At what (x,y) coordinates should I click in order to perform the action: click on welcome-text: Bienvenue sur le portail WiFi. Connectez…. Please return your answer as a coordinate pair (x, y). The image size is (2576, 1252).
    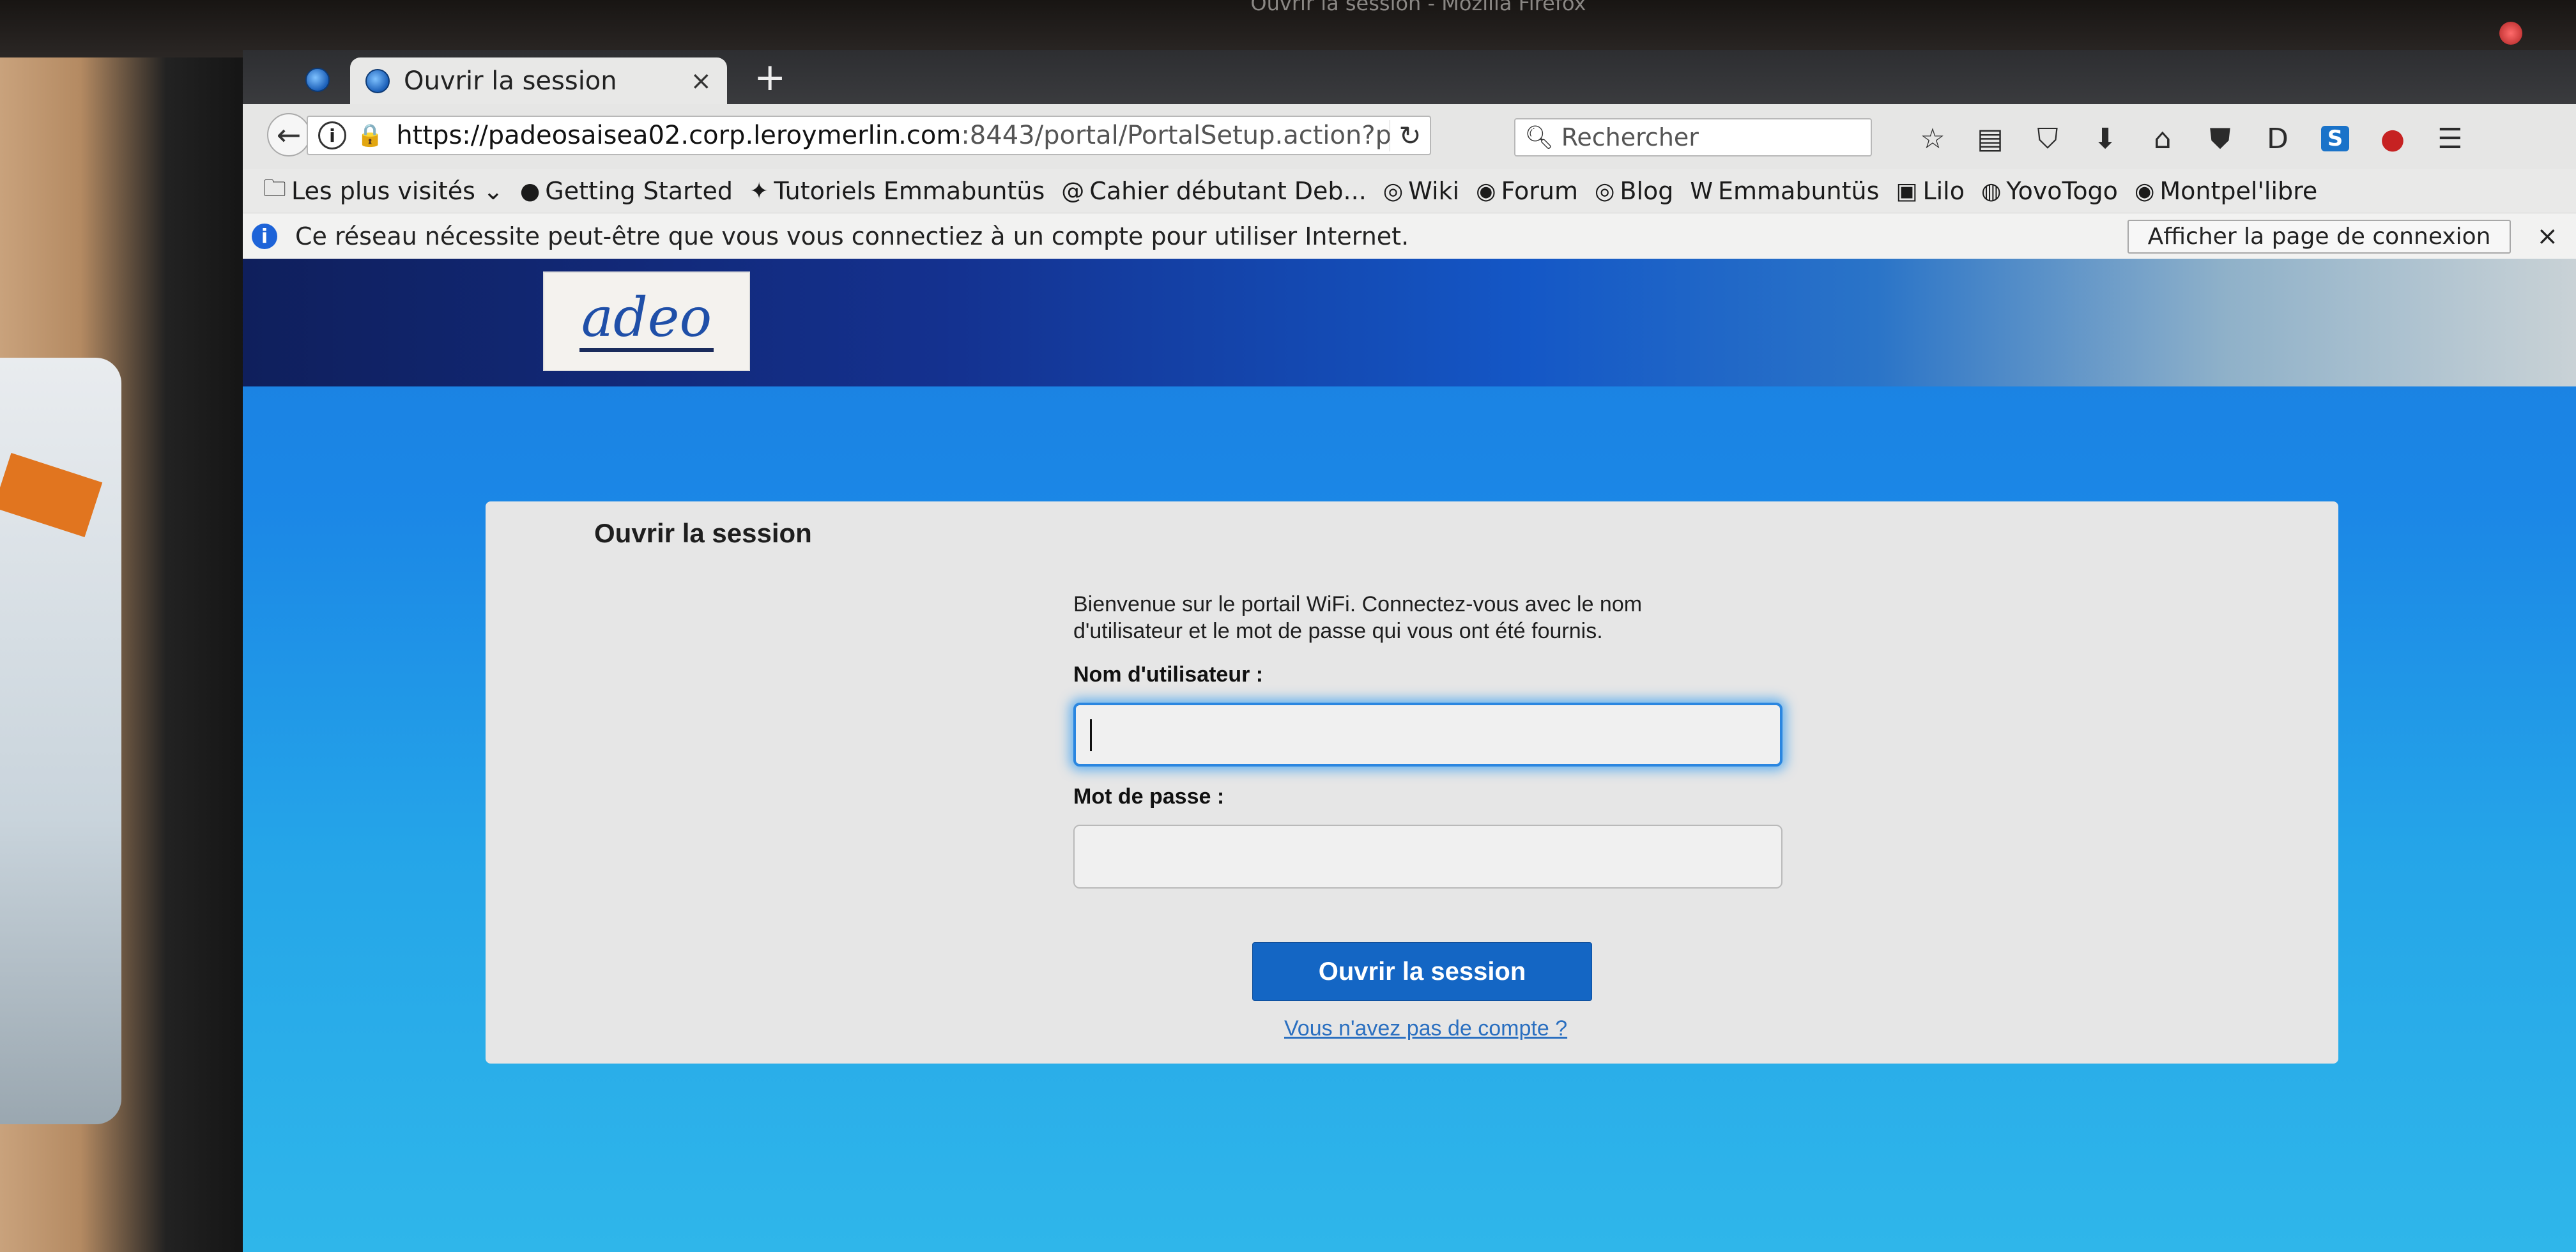
    Looking at the image, I should click on (1358, 617).